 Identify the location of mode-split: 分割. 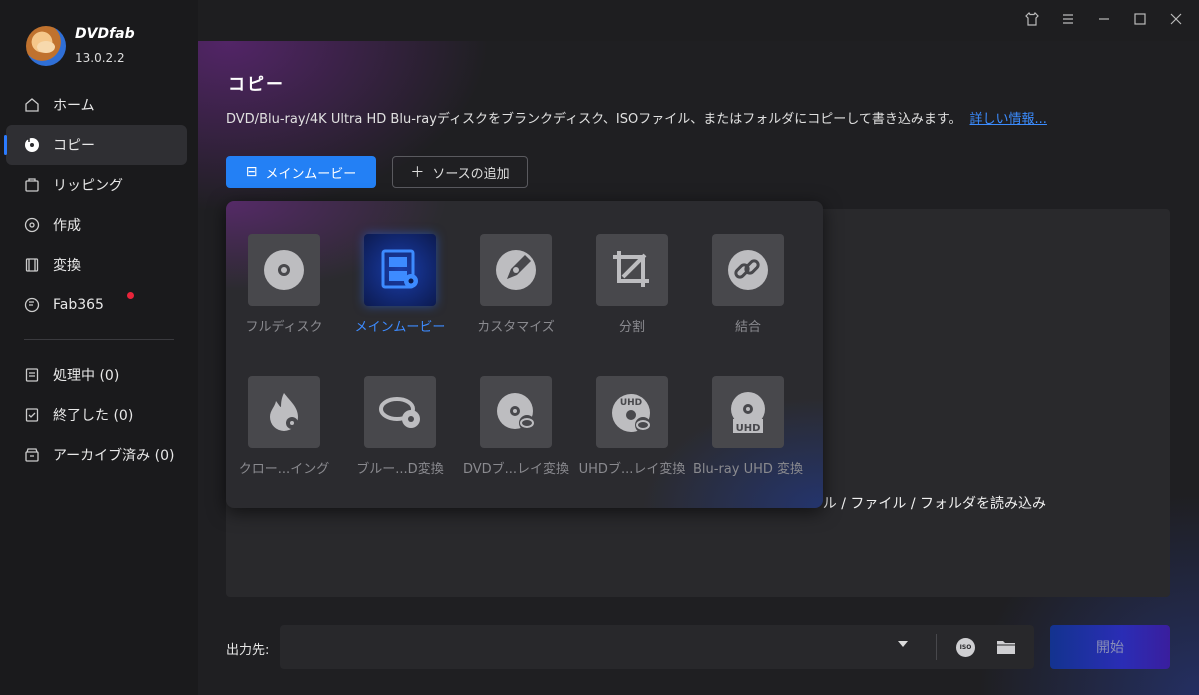
(632, 289).